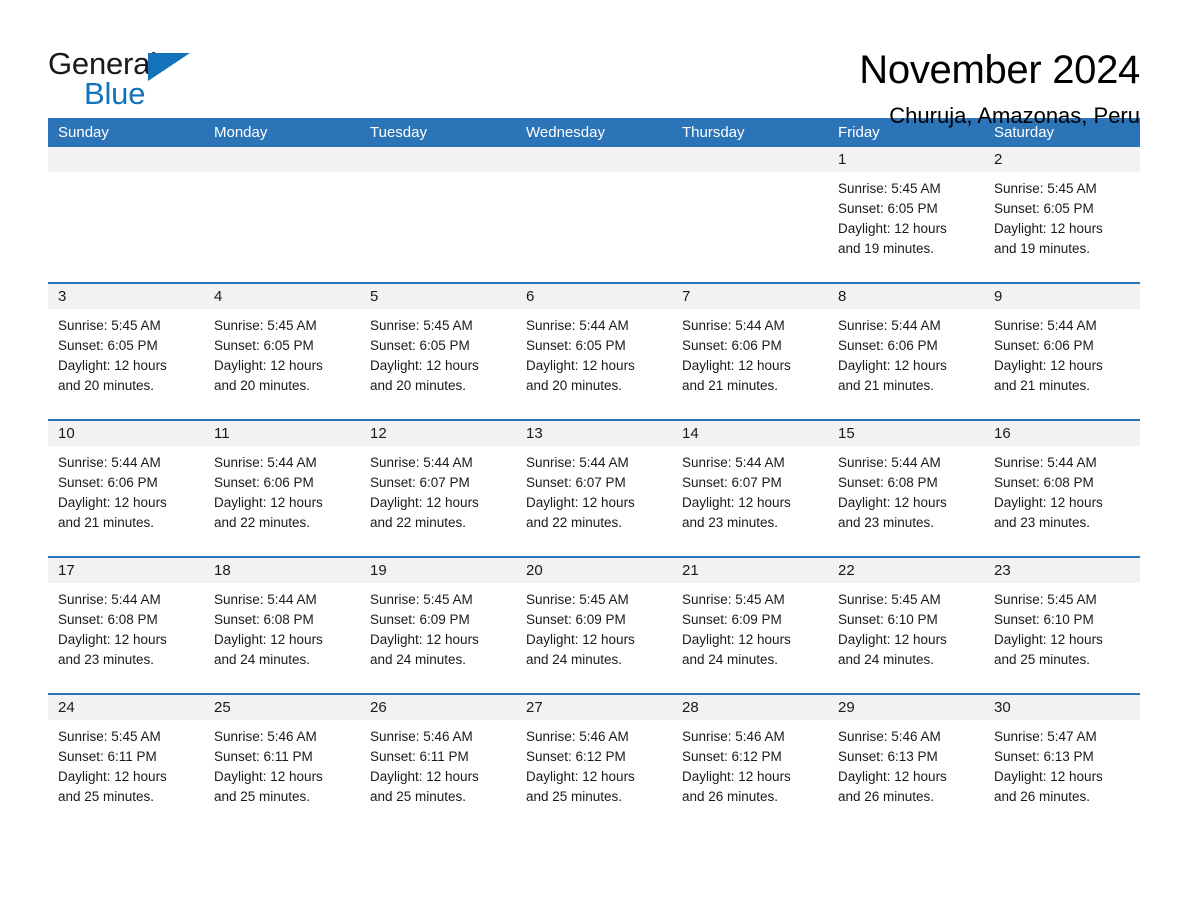 Image resolution: width=1188 pixels, height=918 pixels. Describe the element at coordinates (262, 522) in the screenshot. I see `day-detail-line: and 22 minutes.` at that location.